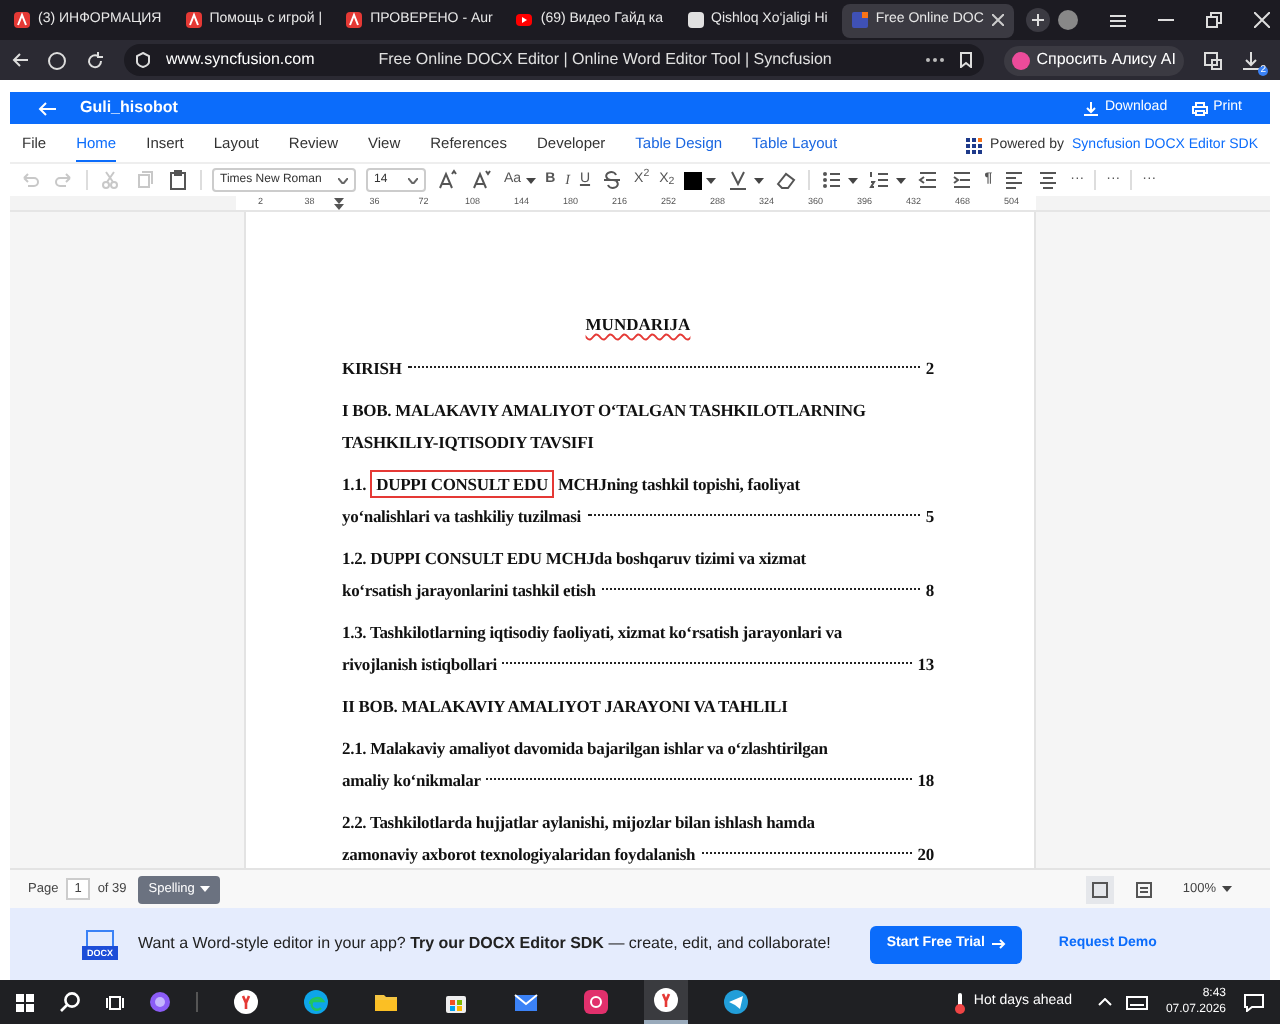 The image size is (1280, 1024). I want to click on avatar-icon, so click(1067, 20).